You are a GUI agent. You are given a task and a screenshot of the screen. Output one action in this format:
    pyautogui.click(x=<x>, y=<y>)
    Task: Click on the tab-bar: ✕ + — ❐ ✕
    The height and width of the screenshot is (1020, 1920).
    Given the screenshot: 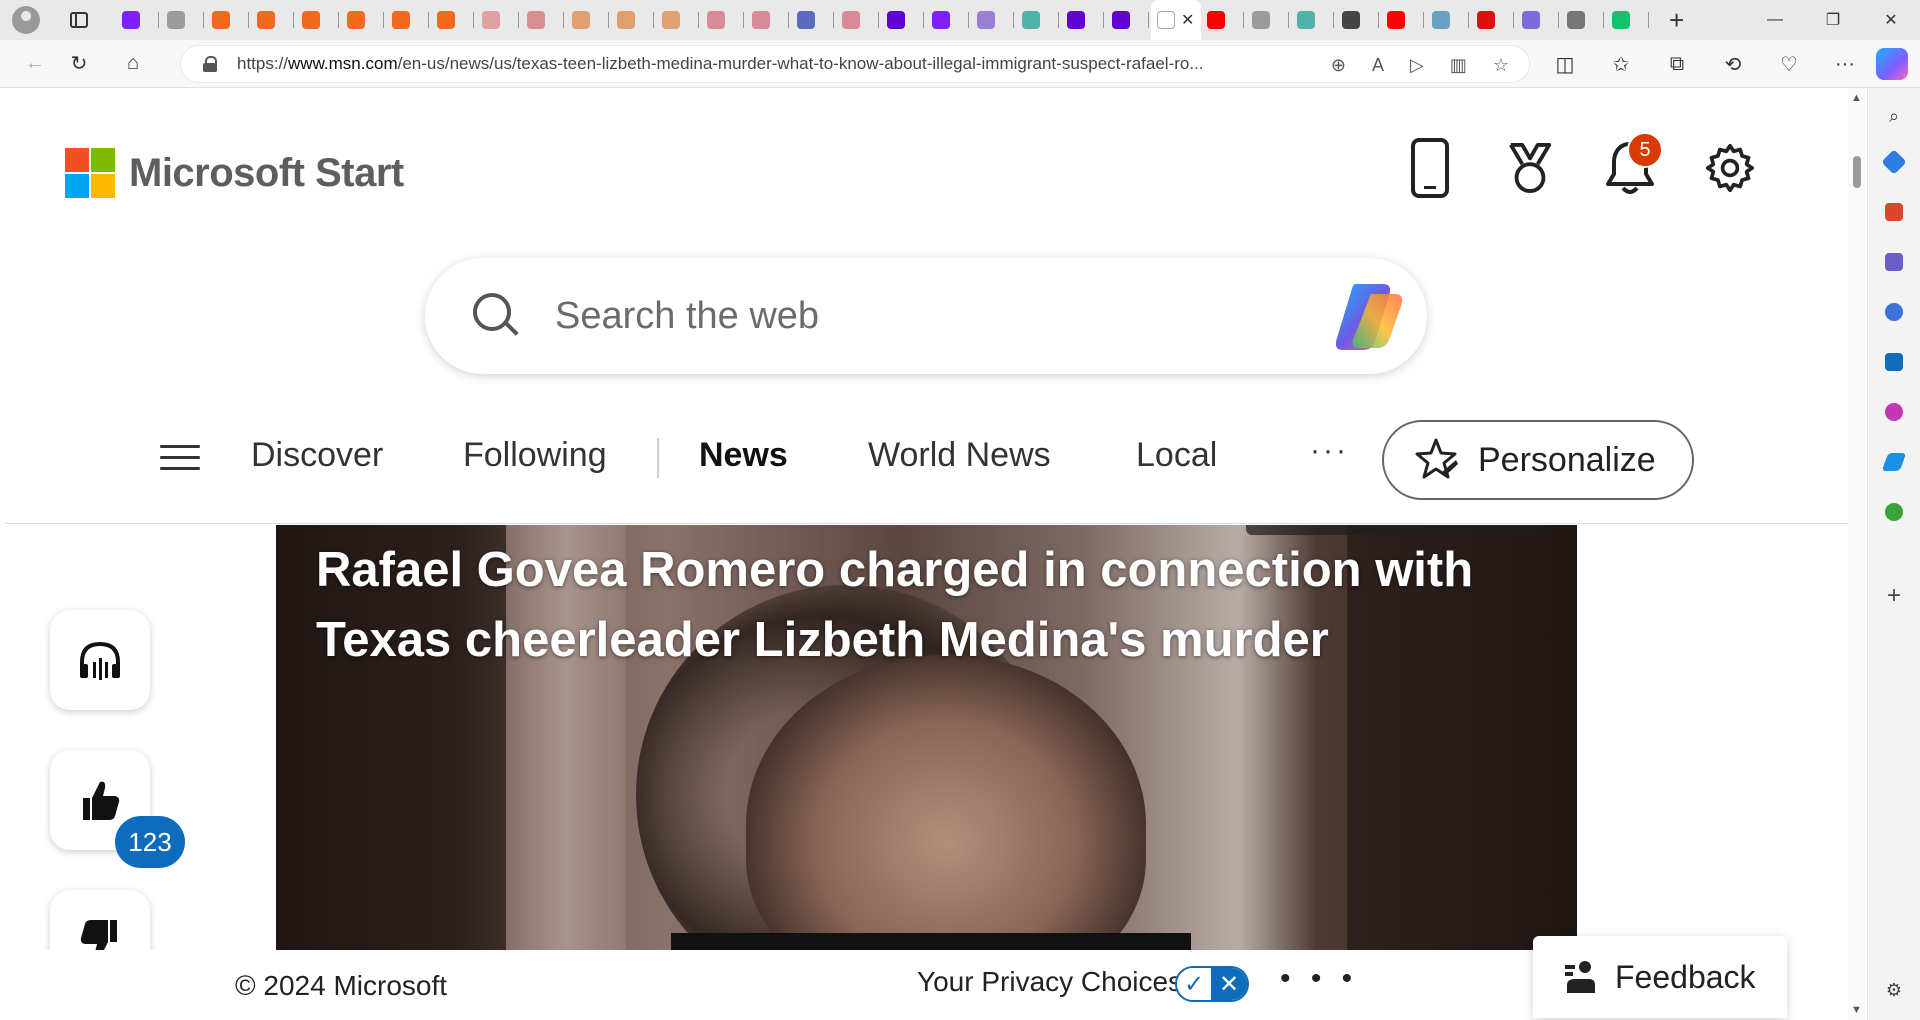 What is the action you would take?
    pyautogui.click(x=960, y=20)
    